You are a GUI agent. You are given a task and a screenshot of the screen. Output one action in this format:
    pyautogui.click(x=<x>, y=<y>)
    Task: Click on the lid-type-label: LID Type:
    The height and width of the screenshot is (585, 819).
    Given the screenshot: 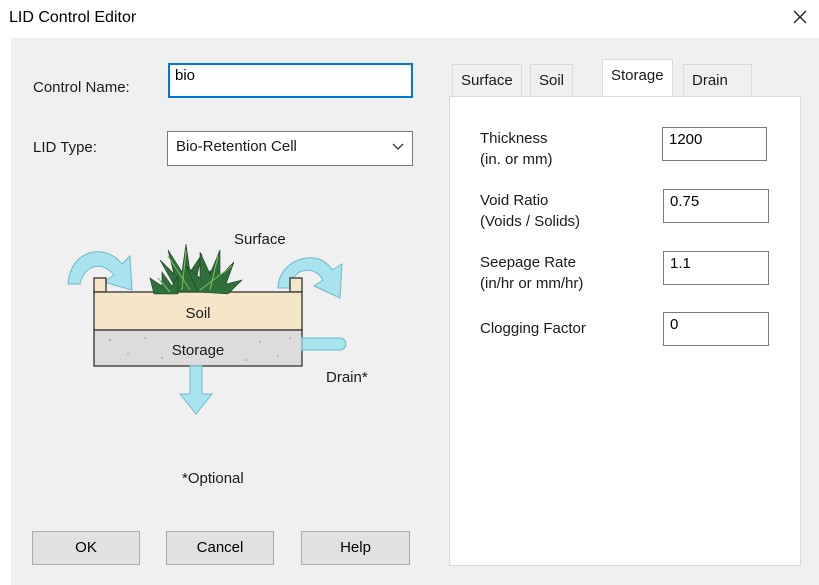 What is the action you would take?
    pyautogui.click(x=65, y=147)
    